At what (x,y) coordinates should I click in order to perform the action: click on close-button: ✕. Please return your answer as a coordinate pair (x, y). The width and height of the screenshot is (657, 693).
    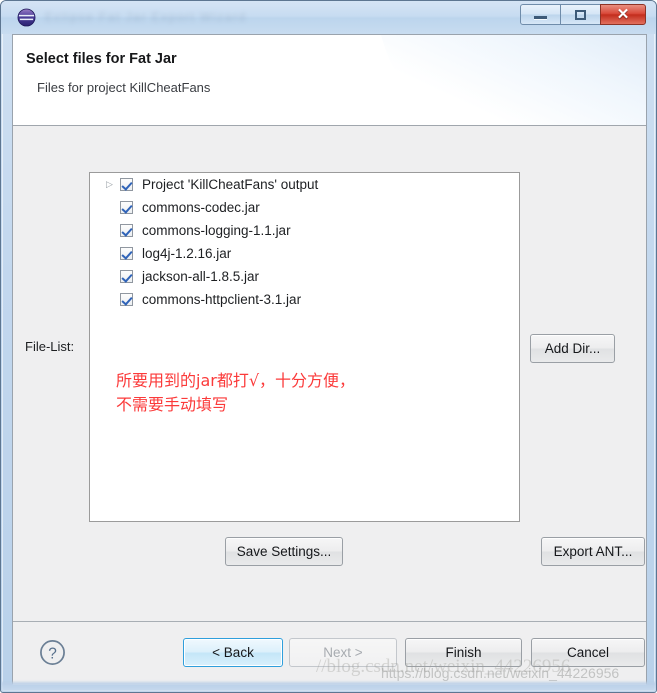
    Looking at the image, I should click on (623, 14).